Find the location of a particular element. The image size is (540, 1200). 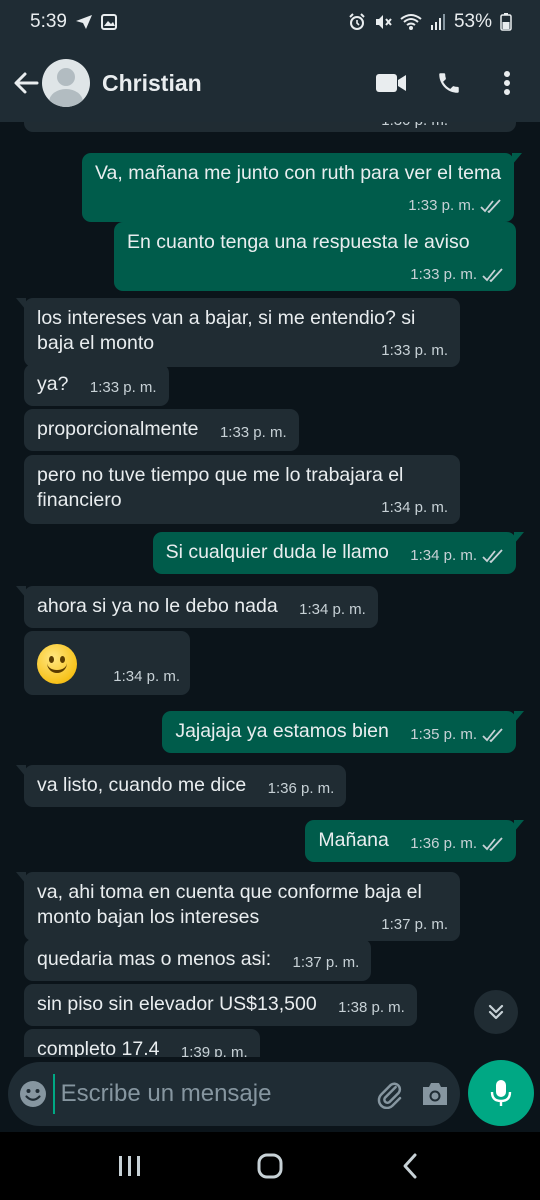

back-icon is located at coordinates (410, 1166).